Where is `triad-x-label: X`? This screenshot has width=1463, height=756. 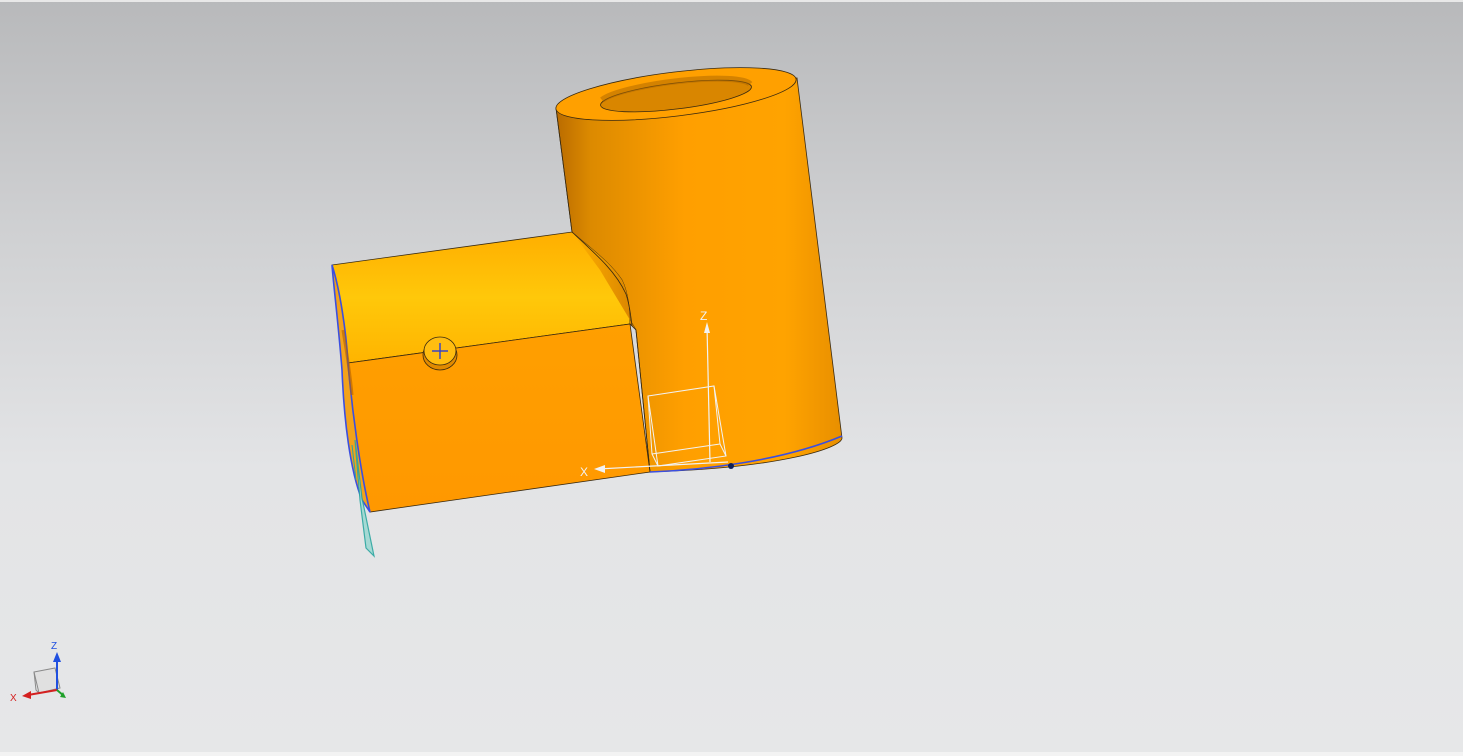 triad-x-label: X is located at coordinates (13, 698).